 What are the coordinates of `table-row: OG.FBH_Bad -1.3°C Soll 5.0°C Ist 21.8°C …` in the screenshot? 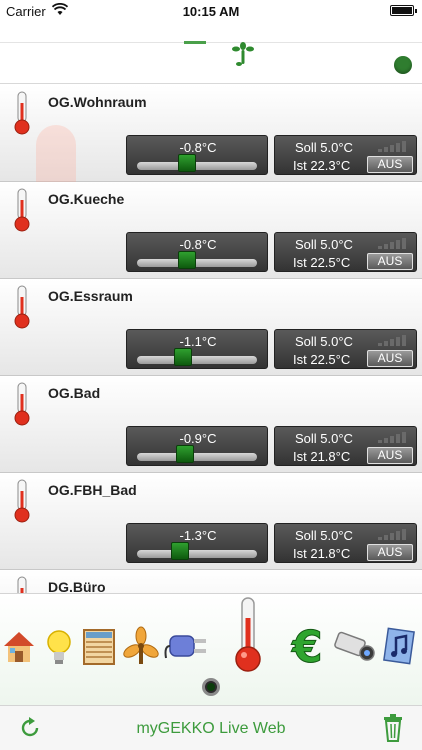 It's located at (211, 521).